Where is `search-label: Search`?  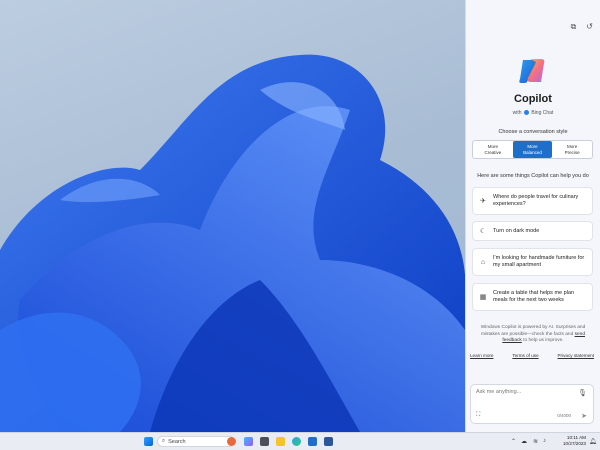 search-label: Search is located at coordinates (177, 441).